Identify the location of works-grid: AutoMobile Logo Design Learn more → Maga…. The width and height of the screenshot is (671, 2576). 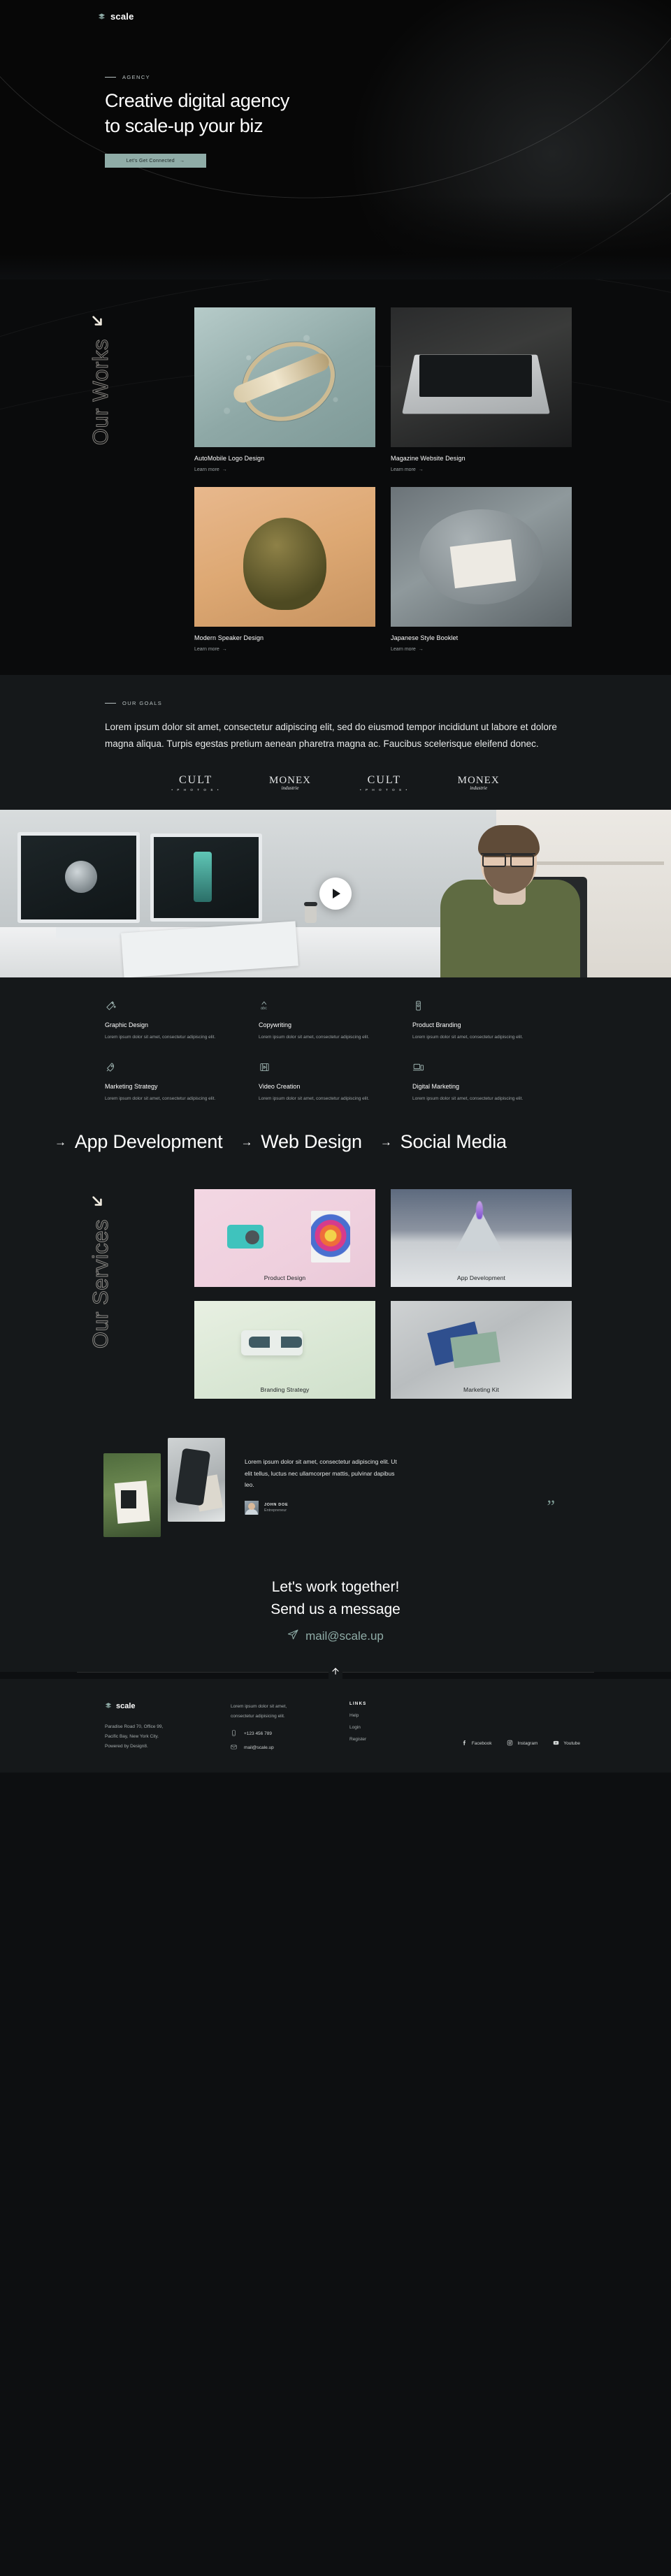
(383, 480).